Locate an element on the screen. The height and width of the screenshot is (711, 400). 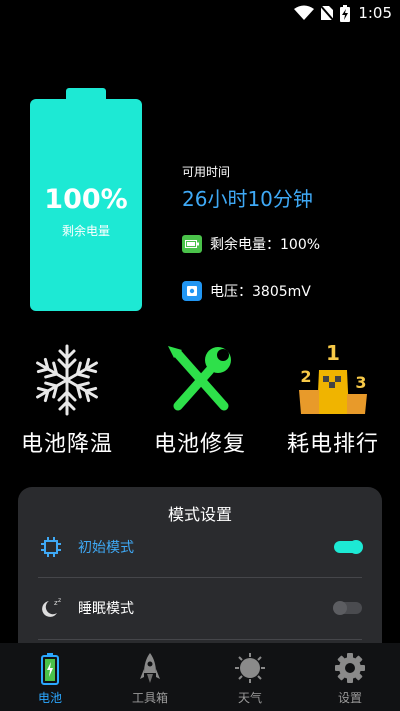
bottom-nav: 电池 工具箱 天气 设置 is located at coordinates (200, 677).